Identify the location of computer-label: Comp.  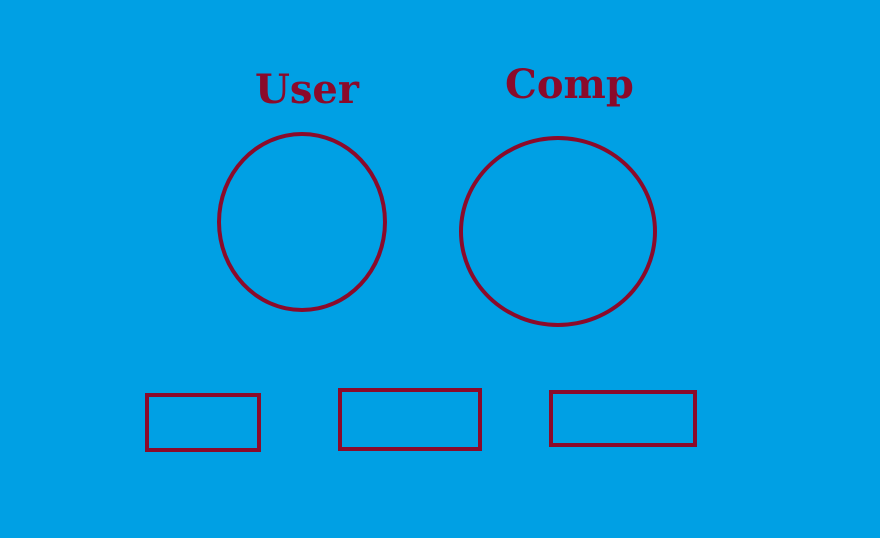
(569, 84).